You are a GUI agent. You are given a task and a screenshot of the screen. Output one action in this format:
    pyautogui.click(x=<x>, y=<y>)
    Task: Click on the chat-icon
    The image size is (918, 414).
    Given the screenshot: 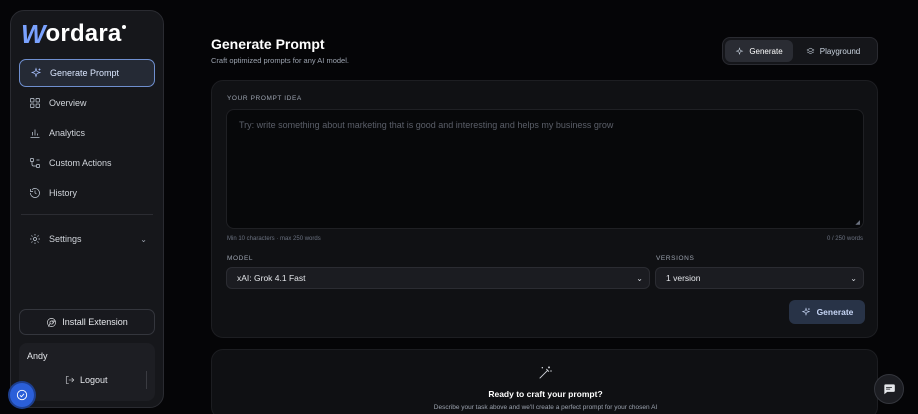 What is the action you would take?
    pyautogui.click(x=889, y=389)
    